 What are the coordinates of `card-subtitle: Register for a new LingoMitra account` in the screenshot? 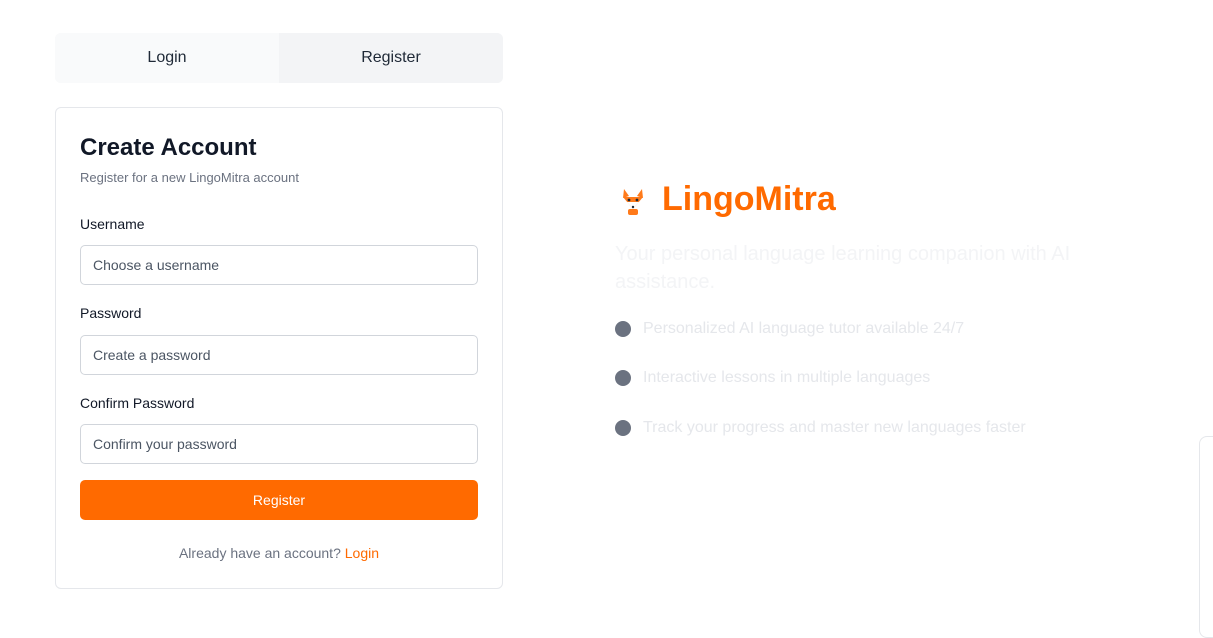 It's located at (189, 177).